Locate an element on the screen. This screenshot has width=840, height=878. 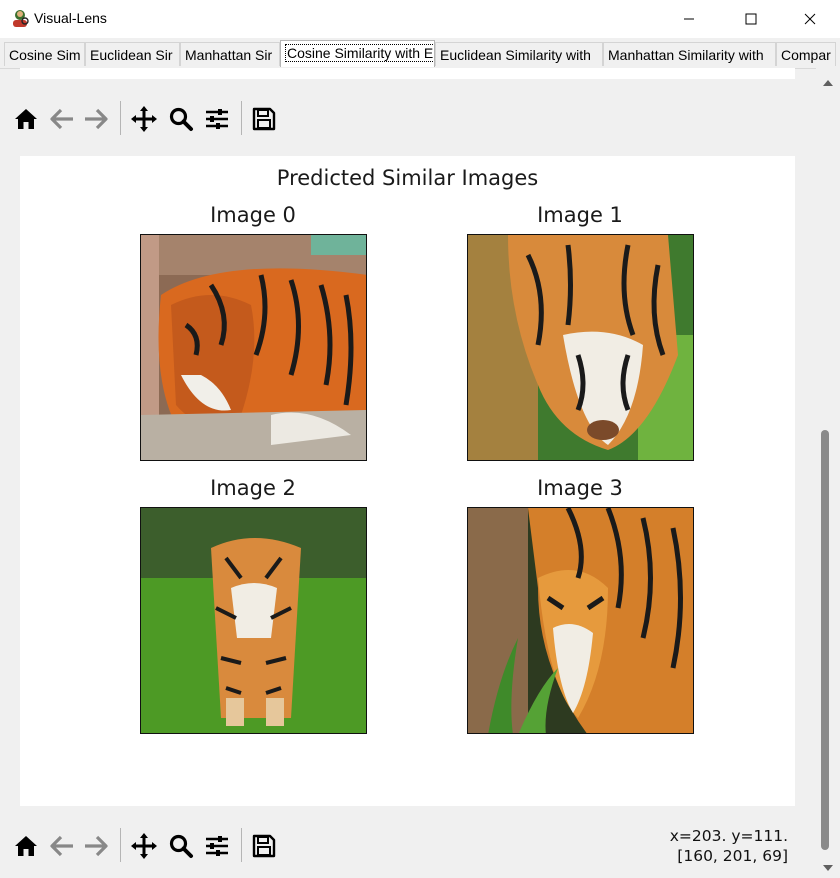
minimize-button is located at coordinates (689, 19).